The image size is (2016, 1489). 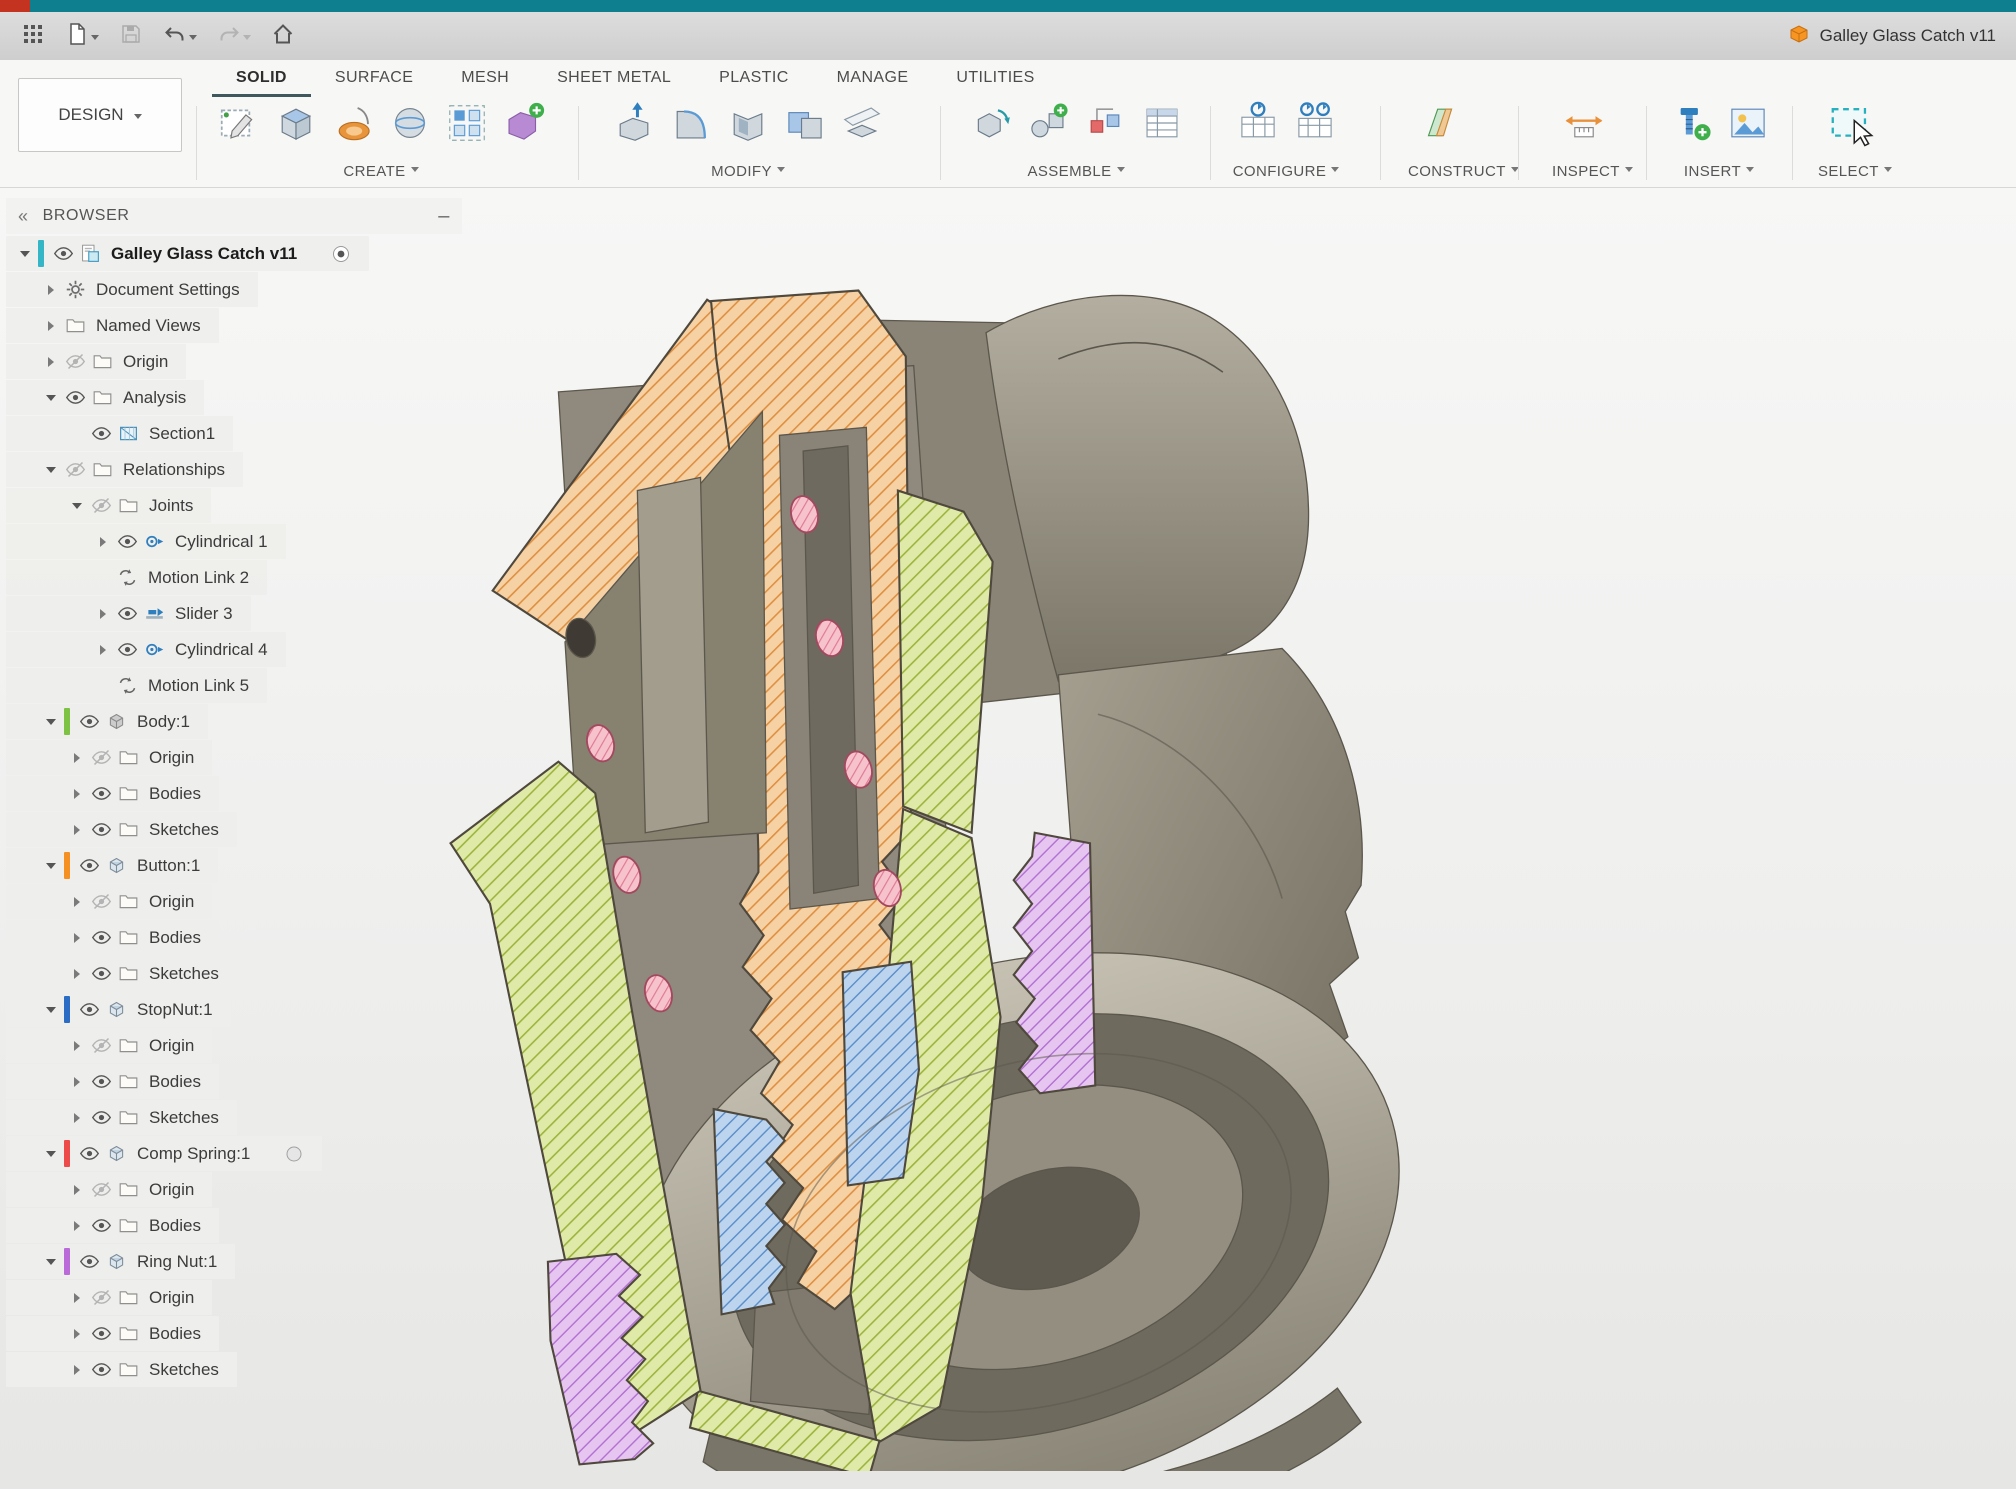 I want to click on undo-button, so click(x=180, y=36).